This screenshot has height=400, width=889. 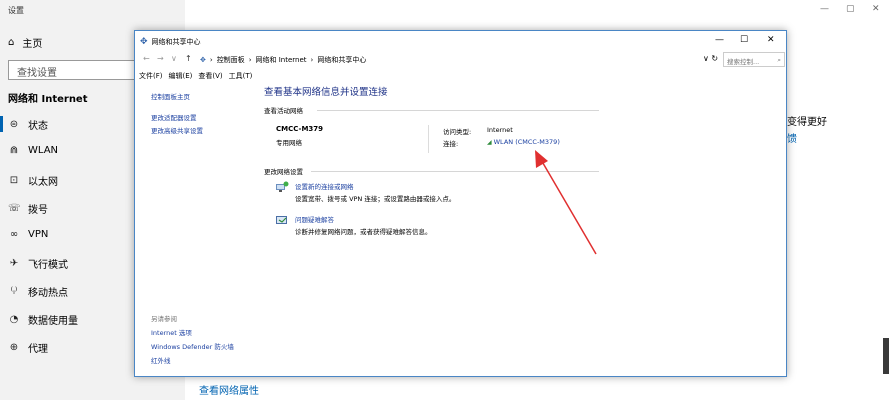 I want to click on settings-title: 设置, so click(x=16, y=10).